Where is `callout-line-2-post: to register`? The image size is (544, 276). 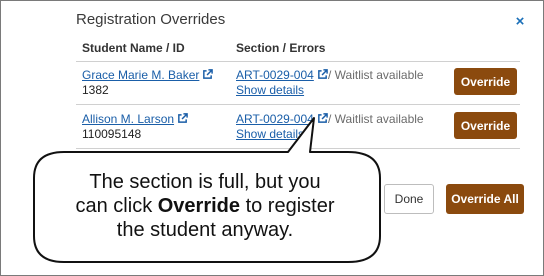 callout-line-2-post: to register is located at coordinates (287, 206).